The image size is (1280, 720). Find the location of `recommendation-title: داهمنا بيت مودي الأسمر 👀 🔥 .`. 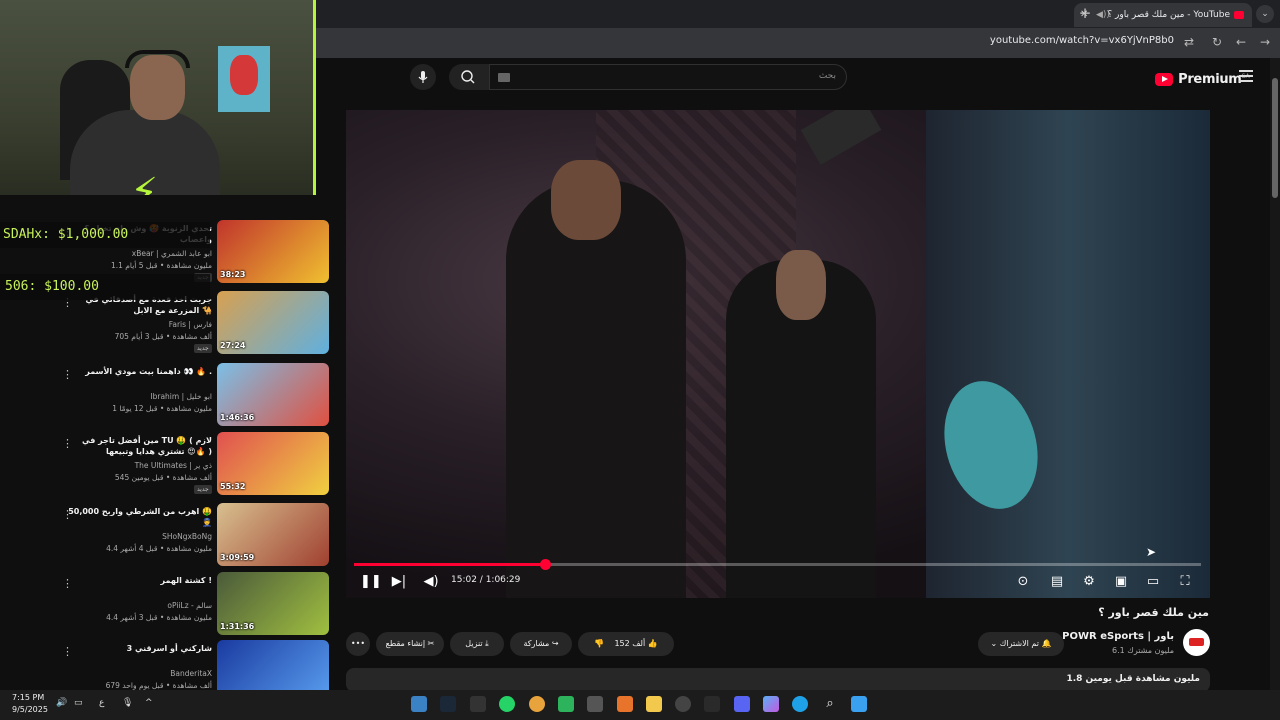

recommendation-title: داهمنا بيت مودي الأسمر 👀 🔥 . is located at coordinates (137, 371).